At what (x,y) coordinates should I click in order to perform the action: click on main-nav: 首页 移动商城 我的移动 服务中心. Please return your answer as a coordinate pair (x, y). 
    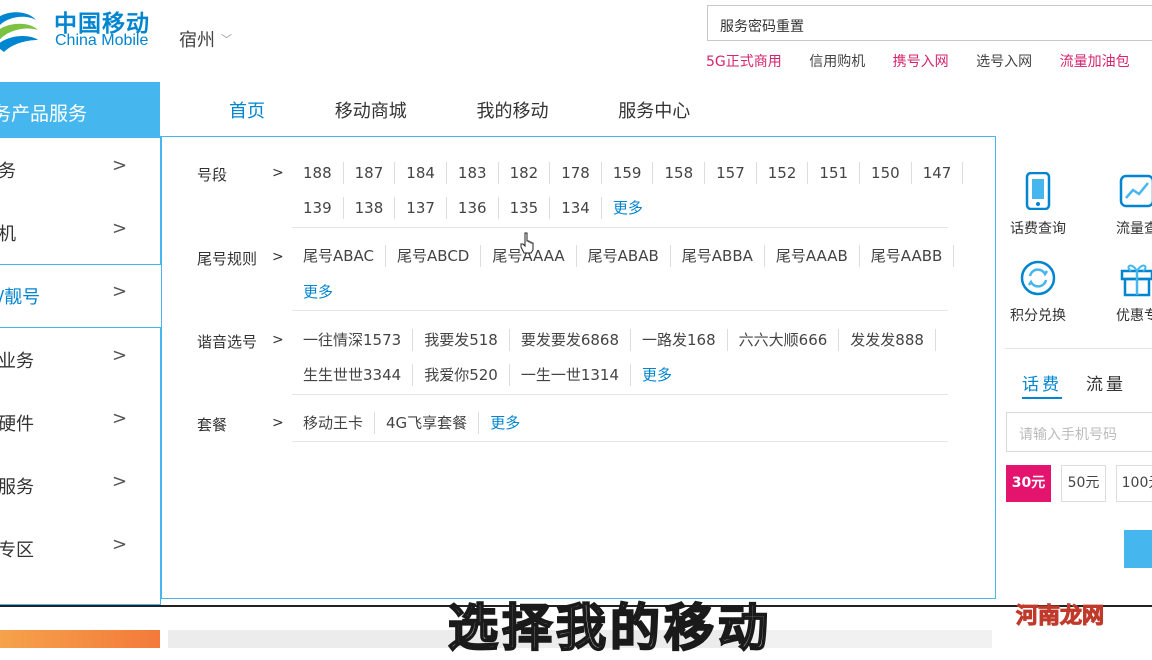
    Looking at the image, I should click on (491, 110).